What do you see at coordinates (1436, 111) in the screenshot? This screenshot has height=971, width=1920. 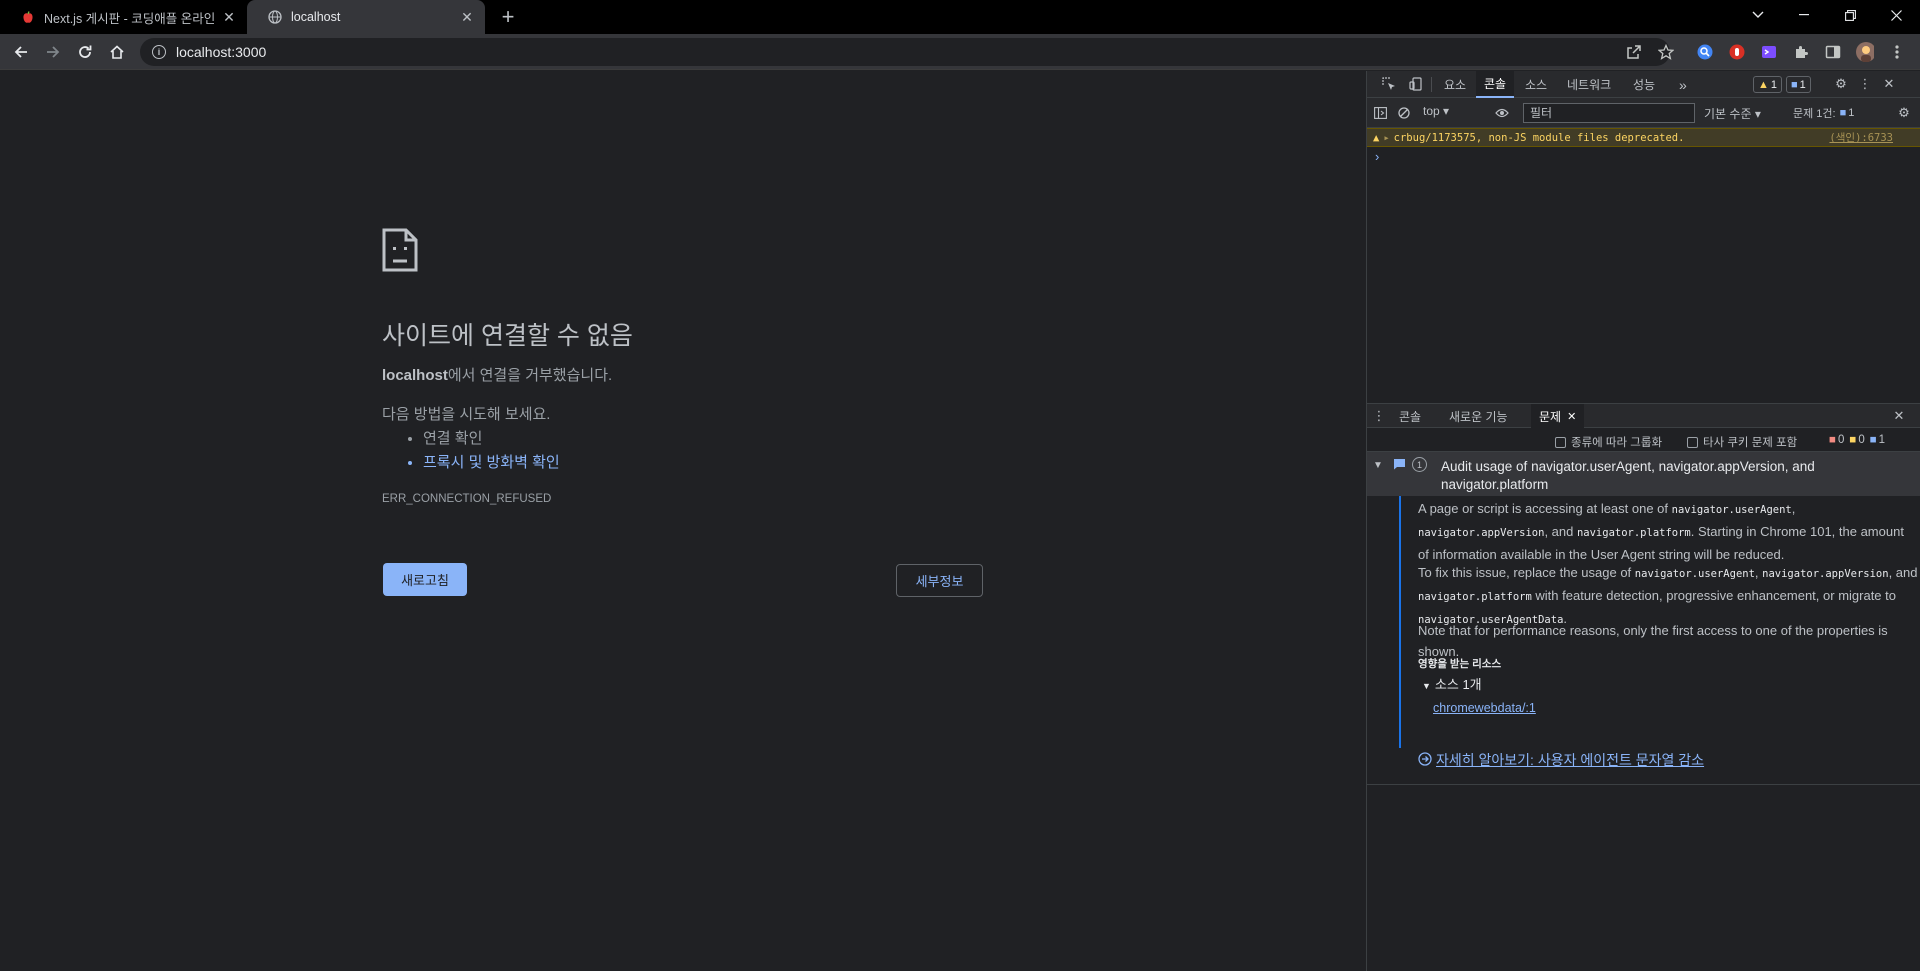 I see `context-selector: top ▾` at bounding box center [1436, 111].